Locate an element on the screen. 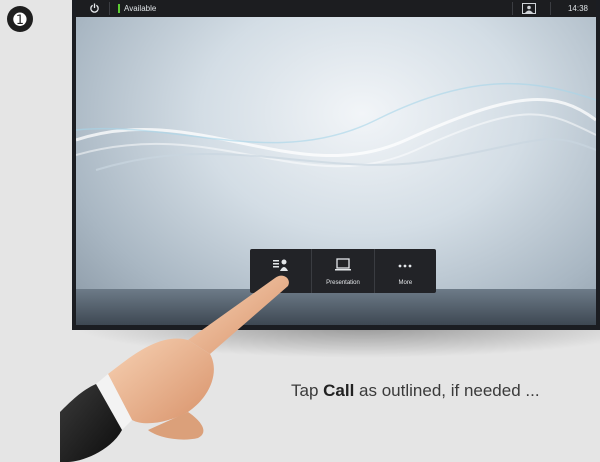 The width and height of the screenshot is (600, 462). power-icon is located at coordinates (94, 8).